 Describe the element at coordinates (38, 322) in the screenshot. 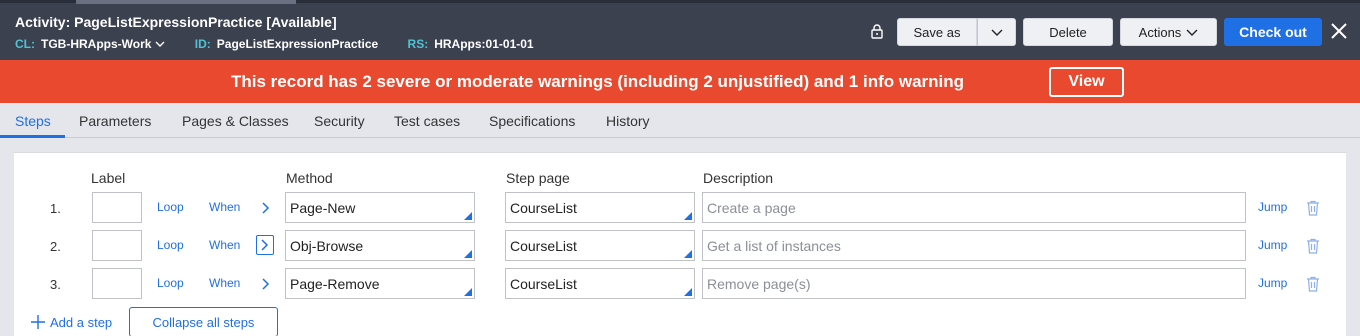

I see `plus-icon` at that location.